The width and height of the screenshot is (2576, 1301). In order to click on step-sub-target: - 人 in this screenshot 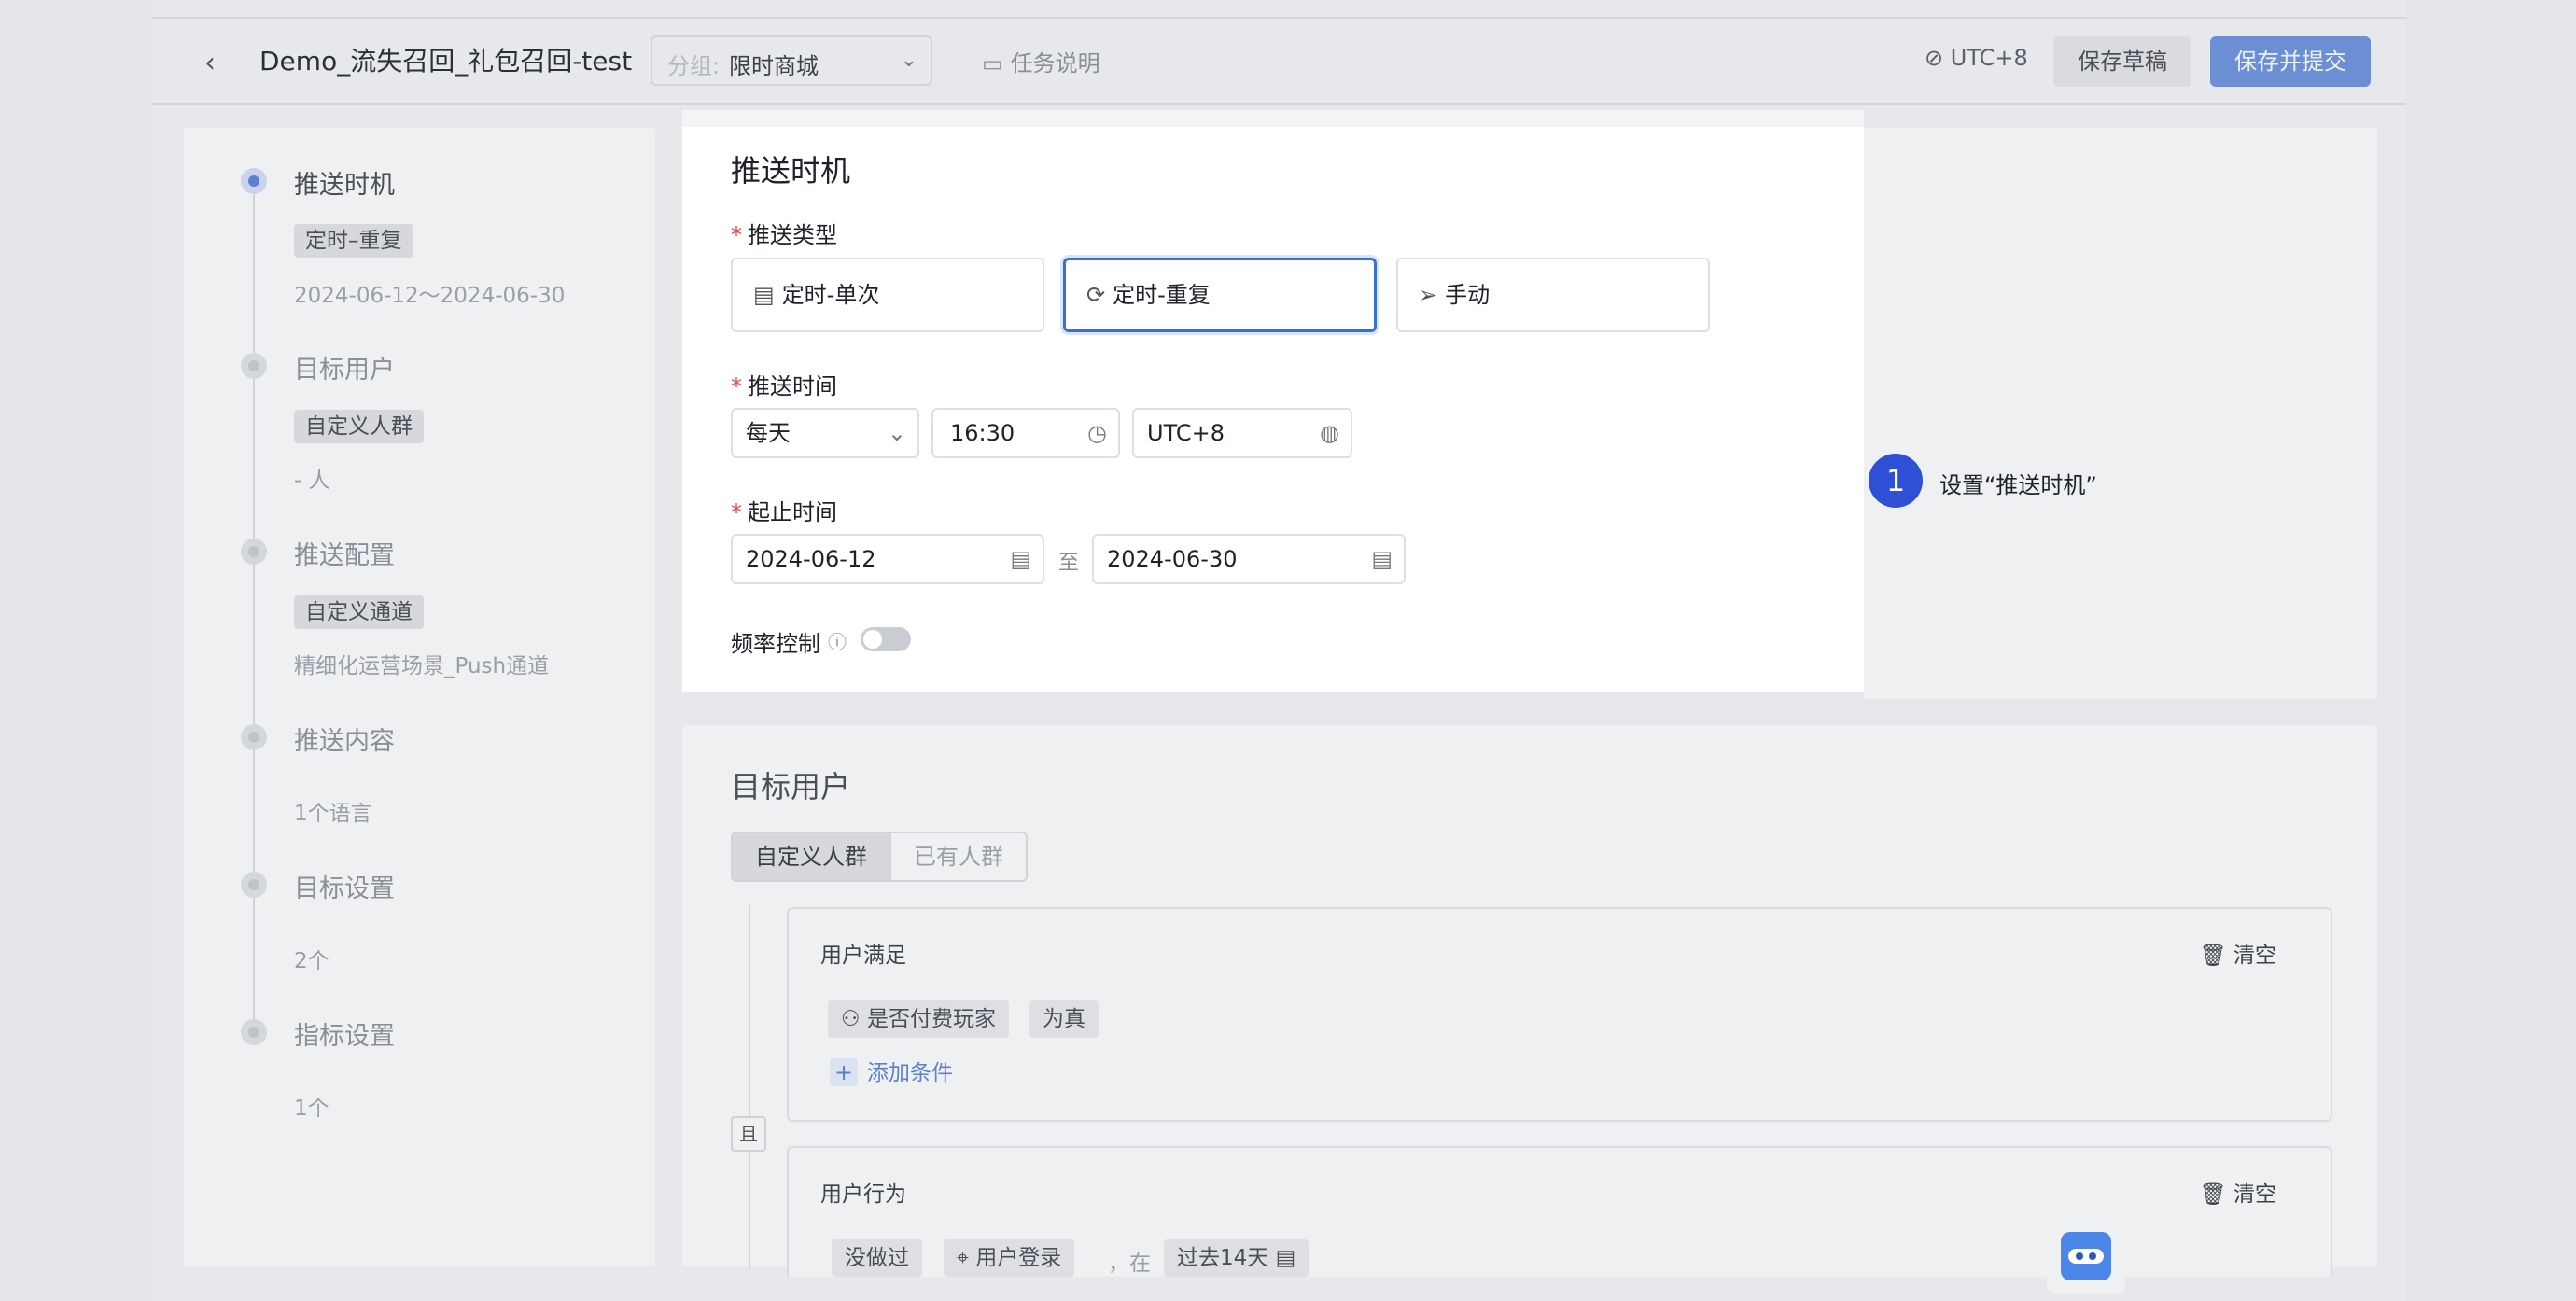, I will do `click(312, 481)`.